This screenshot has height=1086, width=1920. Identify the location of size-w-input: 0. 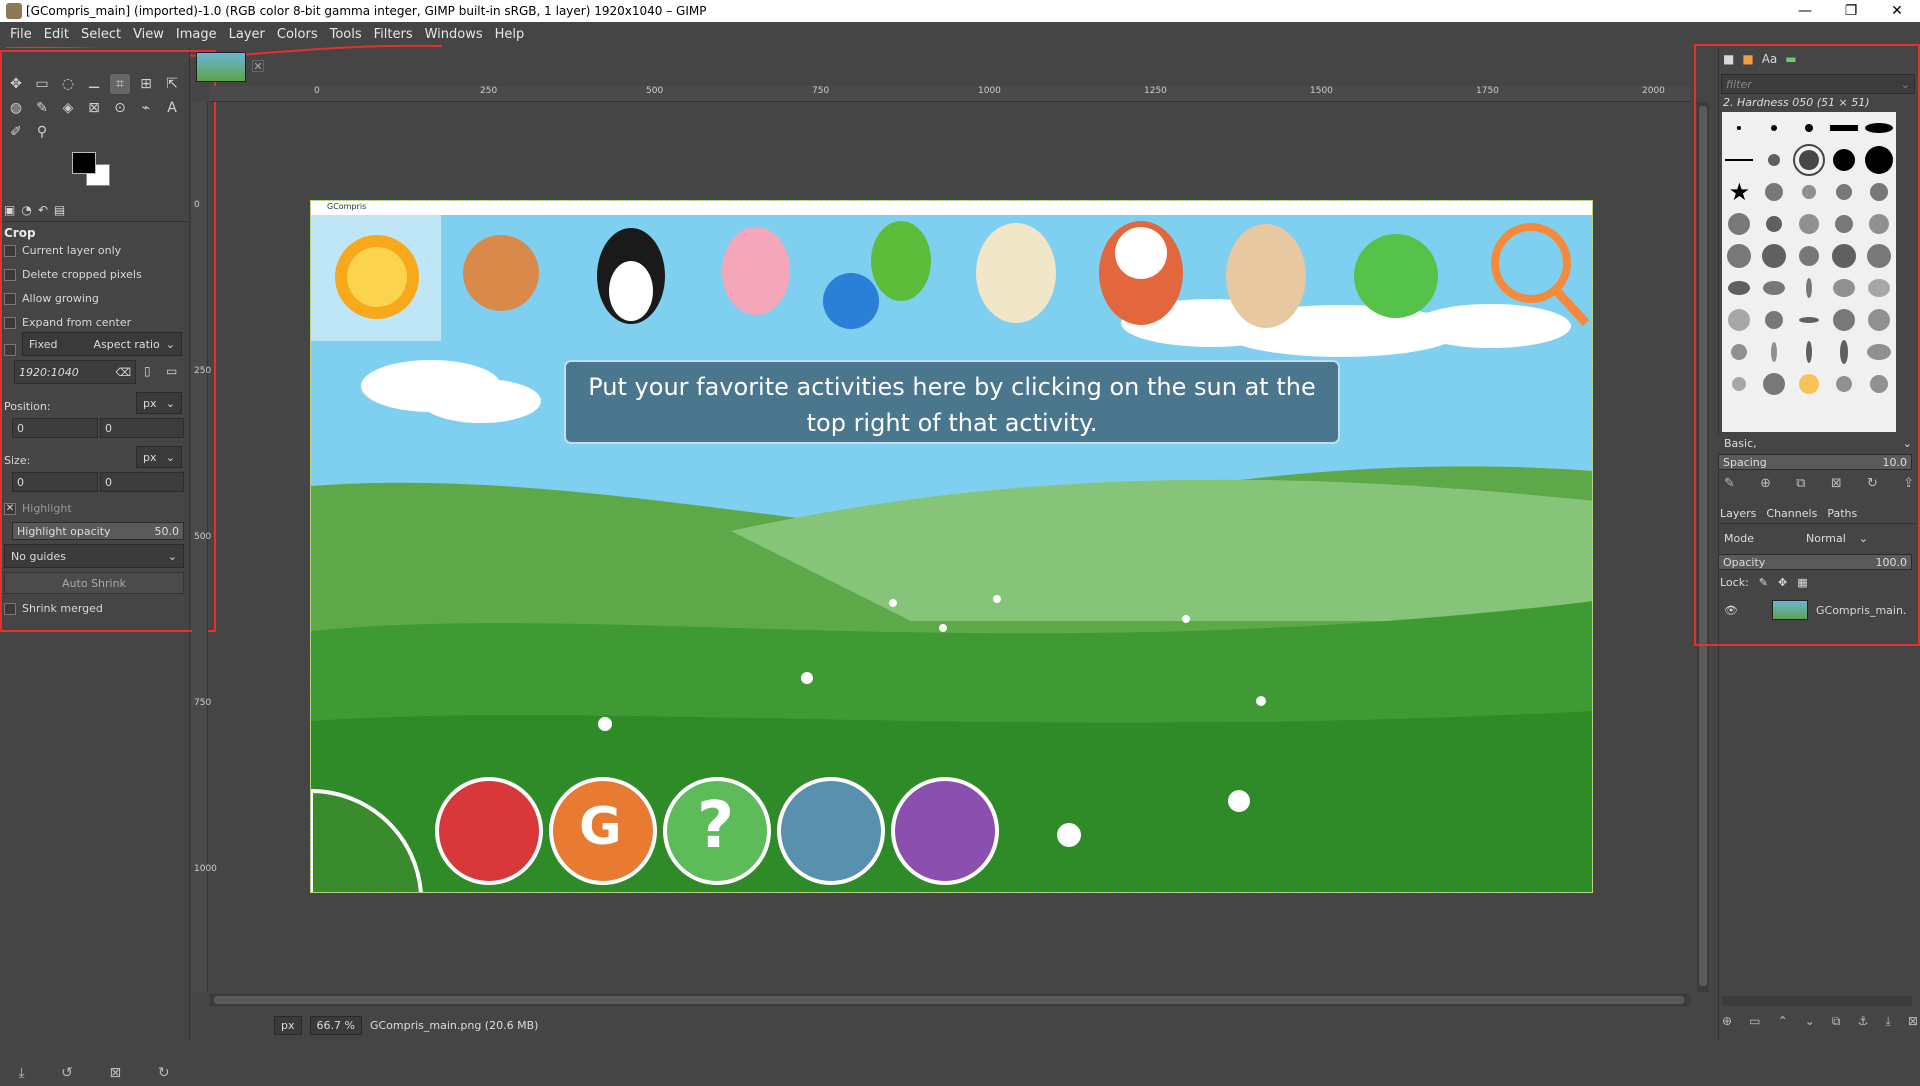
(55, 482).